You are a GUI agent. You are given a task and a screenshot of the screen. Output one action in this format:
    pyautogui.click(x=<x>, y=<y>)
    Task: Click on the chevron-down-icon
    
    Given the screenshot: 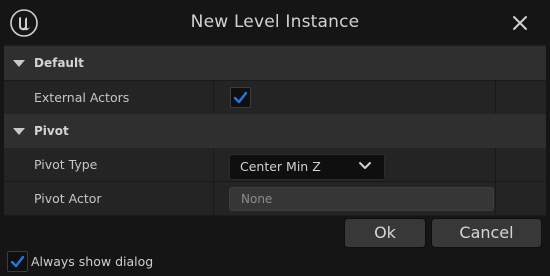 What is the action you would take?
    pyautogui.click(x=365, y=165)
    